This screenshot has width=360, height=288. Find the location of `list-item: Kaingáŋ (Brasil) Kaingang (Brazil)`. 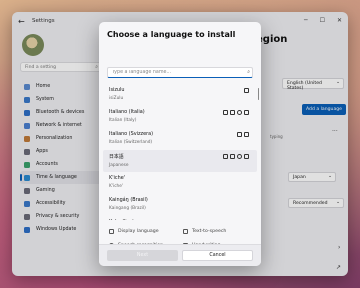

list-item: Kaingáŋ (Brasil) Kaingang (Brazil) is located at coordinates (180, 205).